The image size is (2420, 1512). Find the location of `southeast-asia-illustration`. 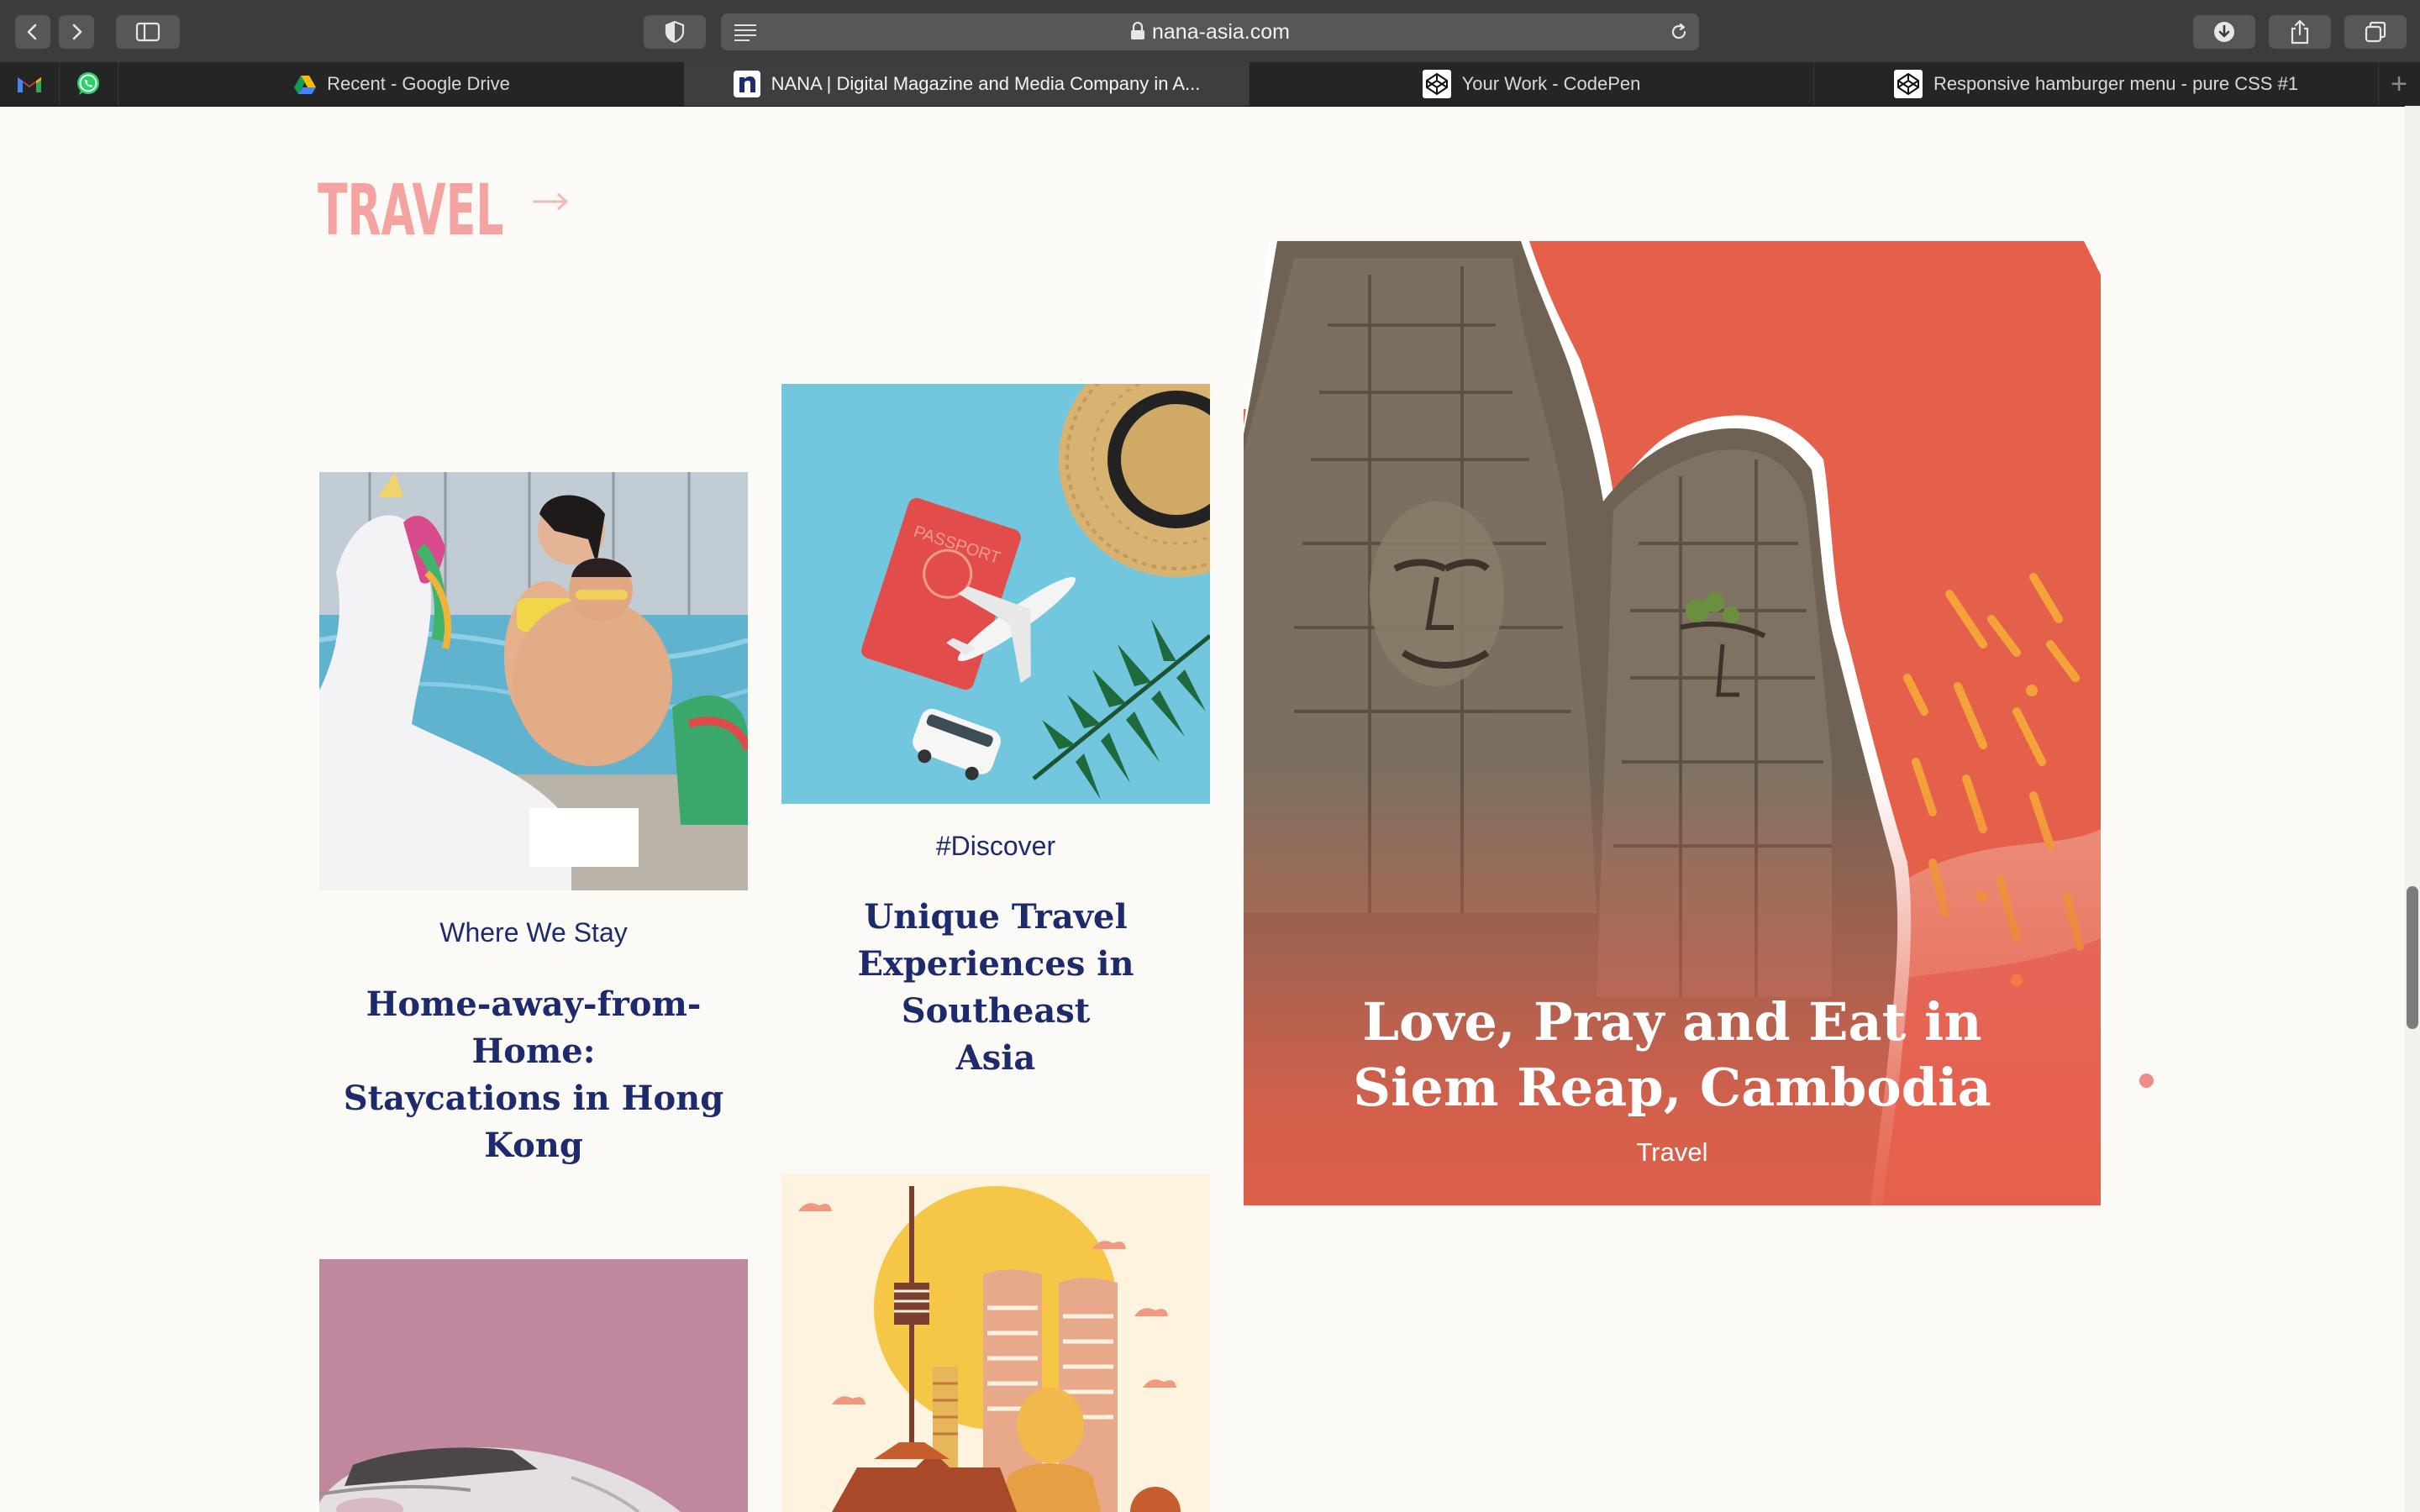

southeast-asia-illustration is located at coordinates (995, 1342).